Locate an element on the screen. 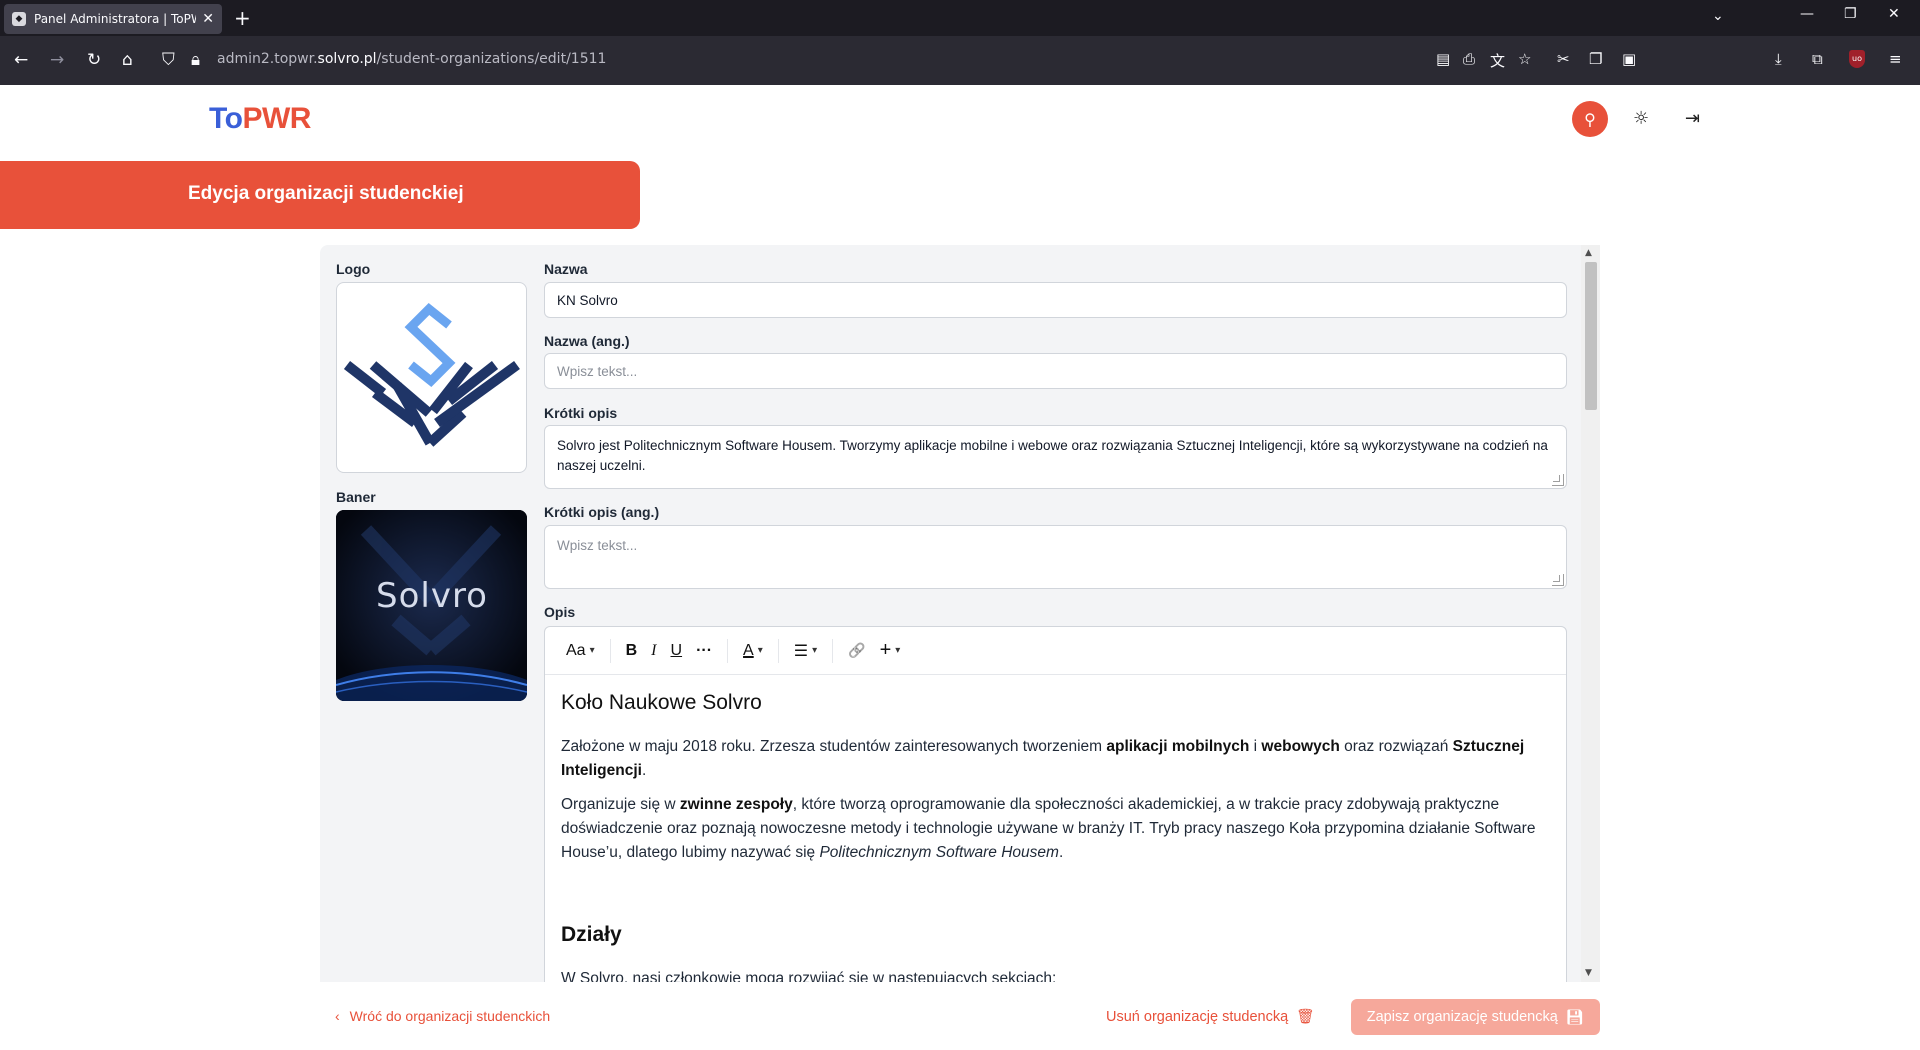  text-color-dropdown: A ▾ is located at coordinates (753, 651).